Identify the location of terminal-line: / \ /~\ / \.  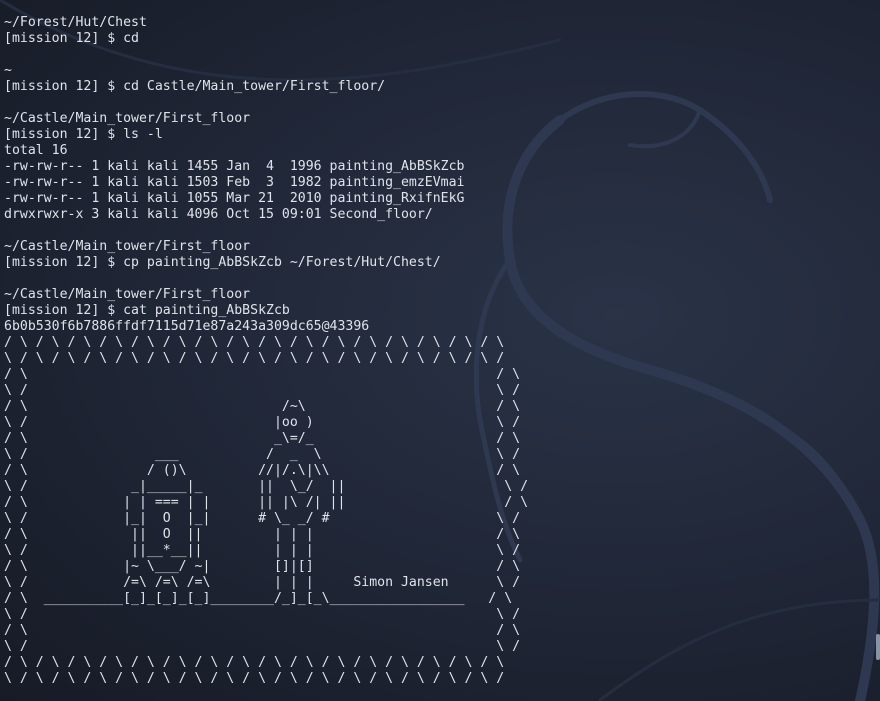
(262, 406).